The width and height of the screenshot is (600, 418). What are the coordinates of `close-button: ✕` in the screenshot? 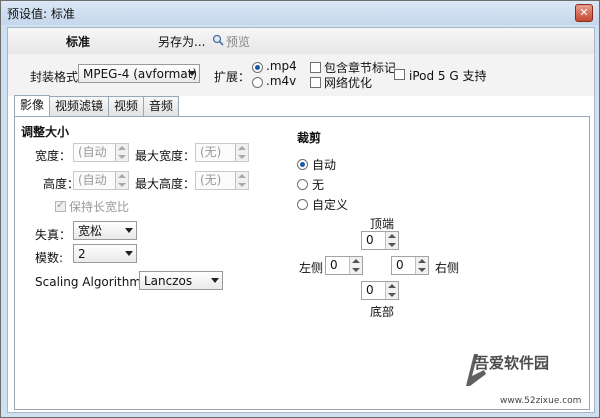 It's located at (584, 13).